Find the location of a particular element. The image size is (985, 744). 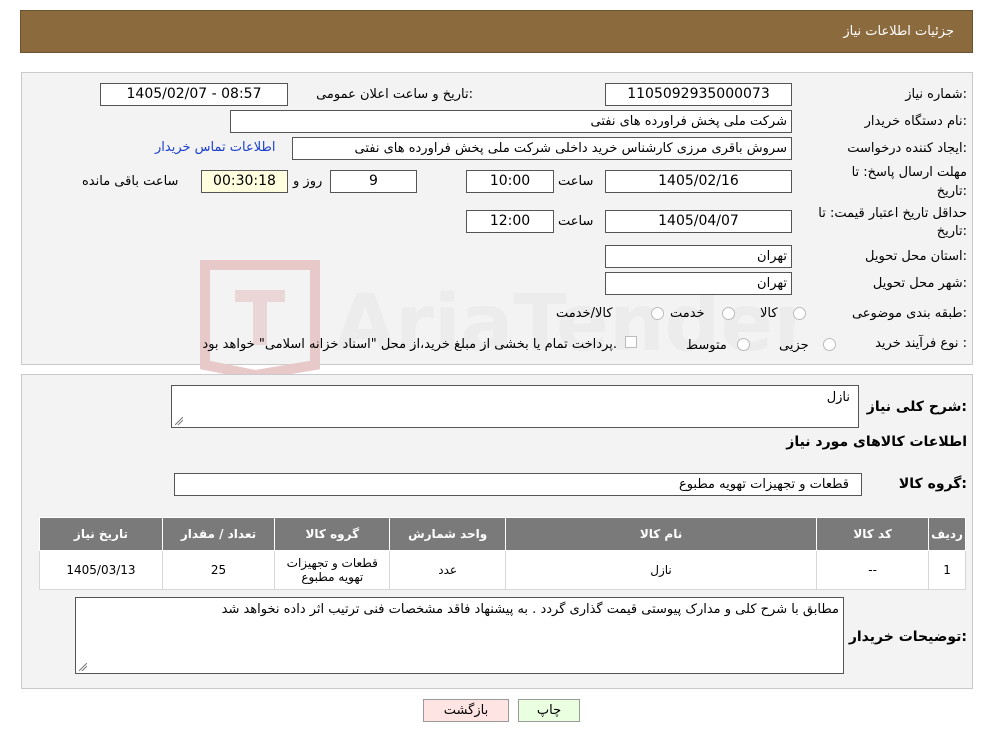

creator-label: ایجاد کننده درخواست: is located at coordinates (907, 148).